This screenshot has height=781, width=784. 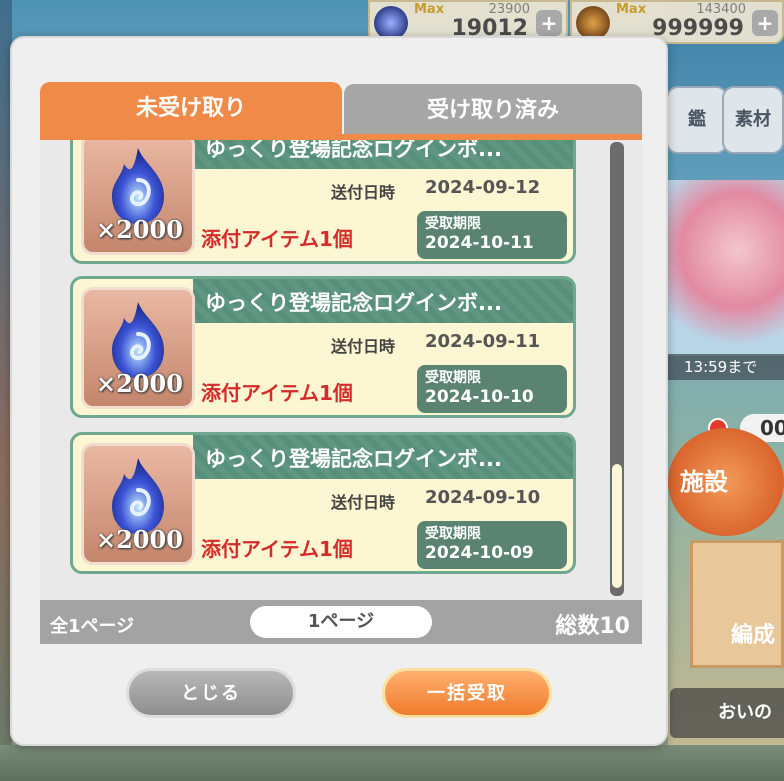 I want to click on deadline-date: 2024-10-09, so click(x=479, y=553).